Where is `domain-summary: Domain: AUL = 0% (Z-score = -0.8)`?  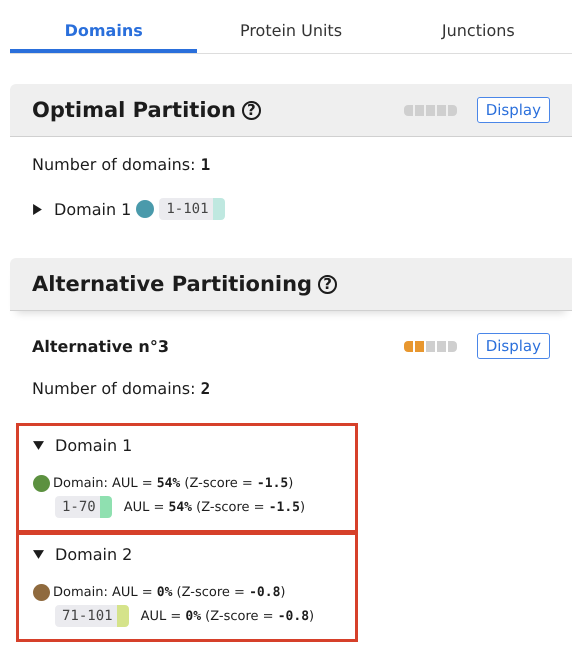
domain-summary: Domain: AUL = 0% (Z-score = -0.8) is located at coordinates (169, 592).